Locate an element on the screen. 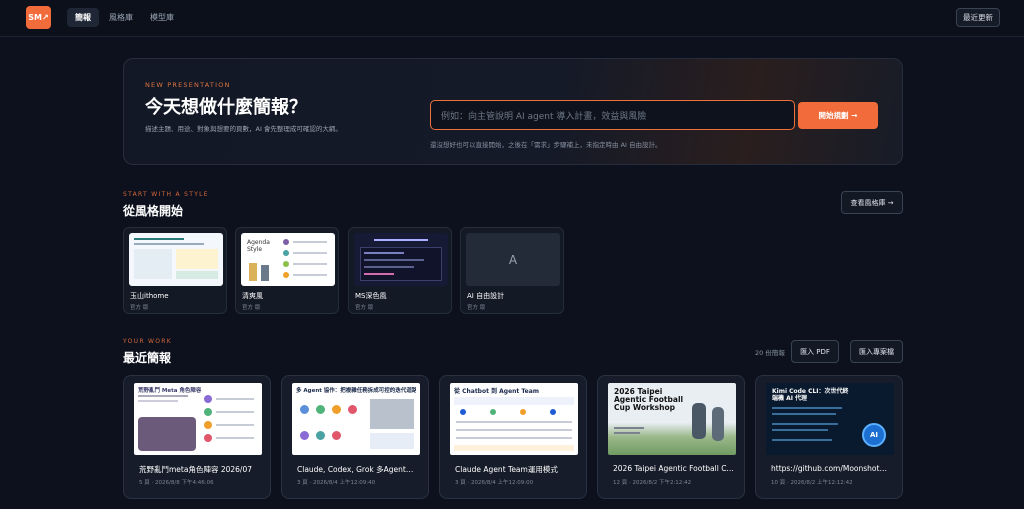  app-logo: SM↗ is located at coordinates (38, 17).